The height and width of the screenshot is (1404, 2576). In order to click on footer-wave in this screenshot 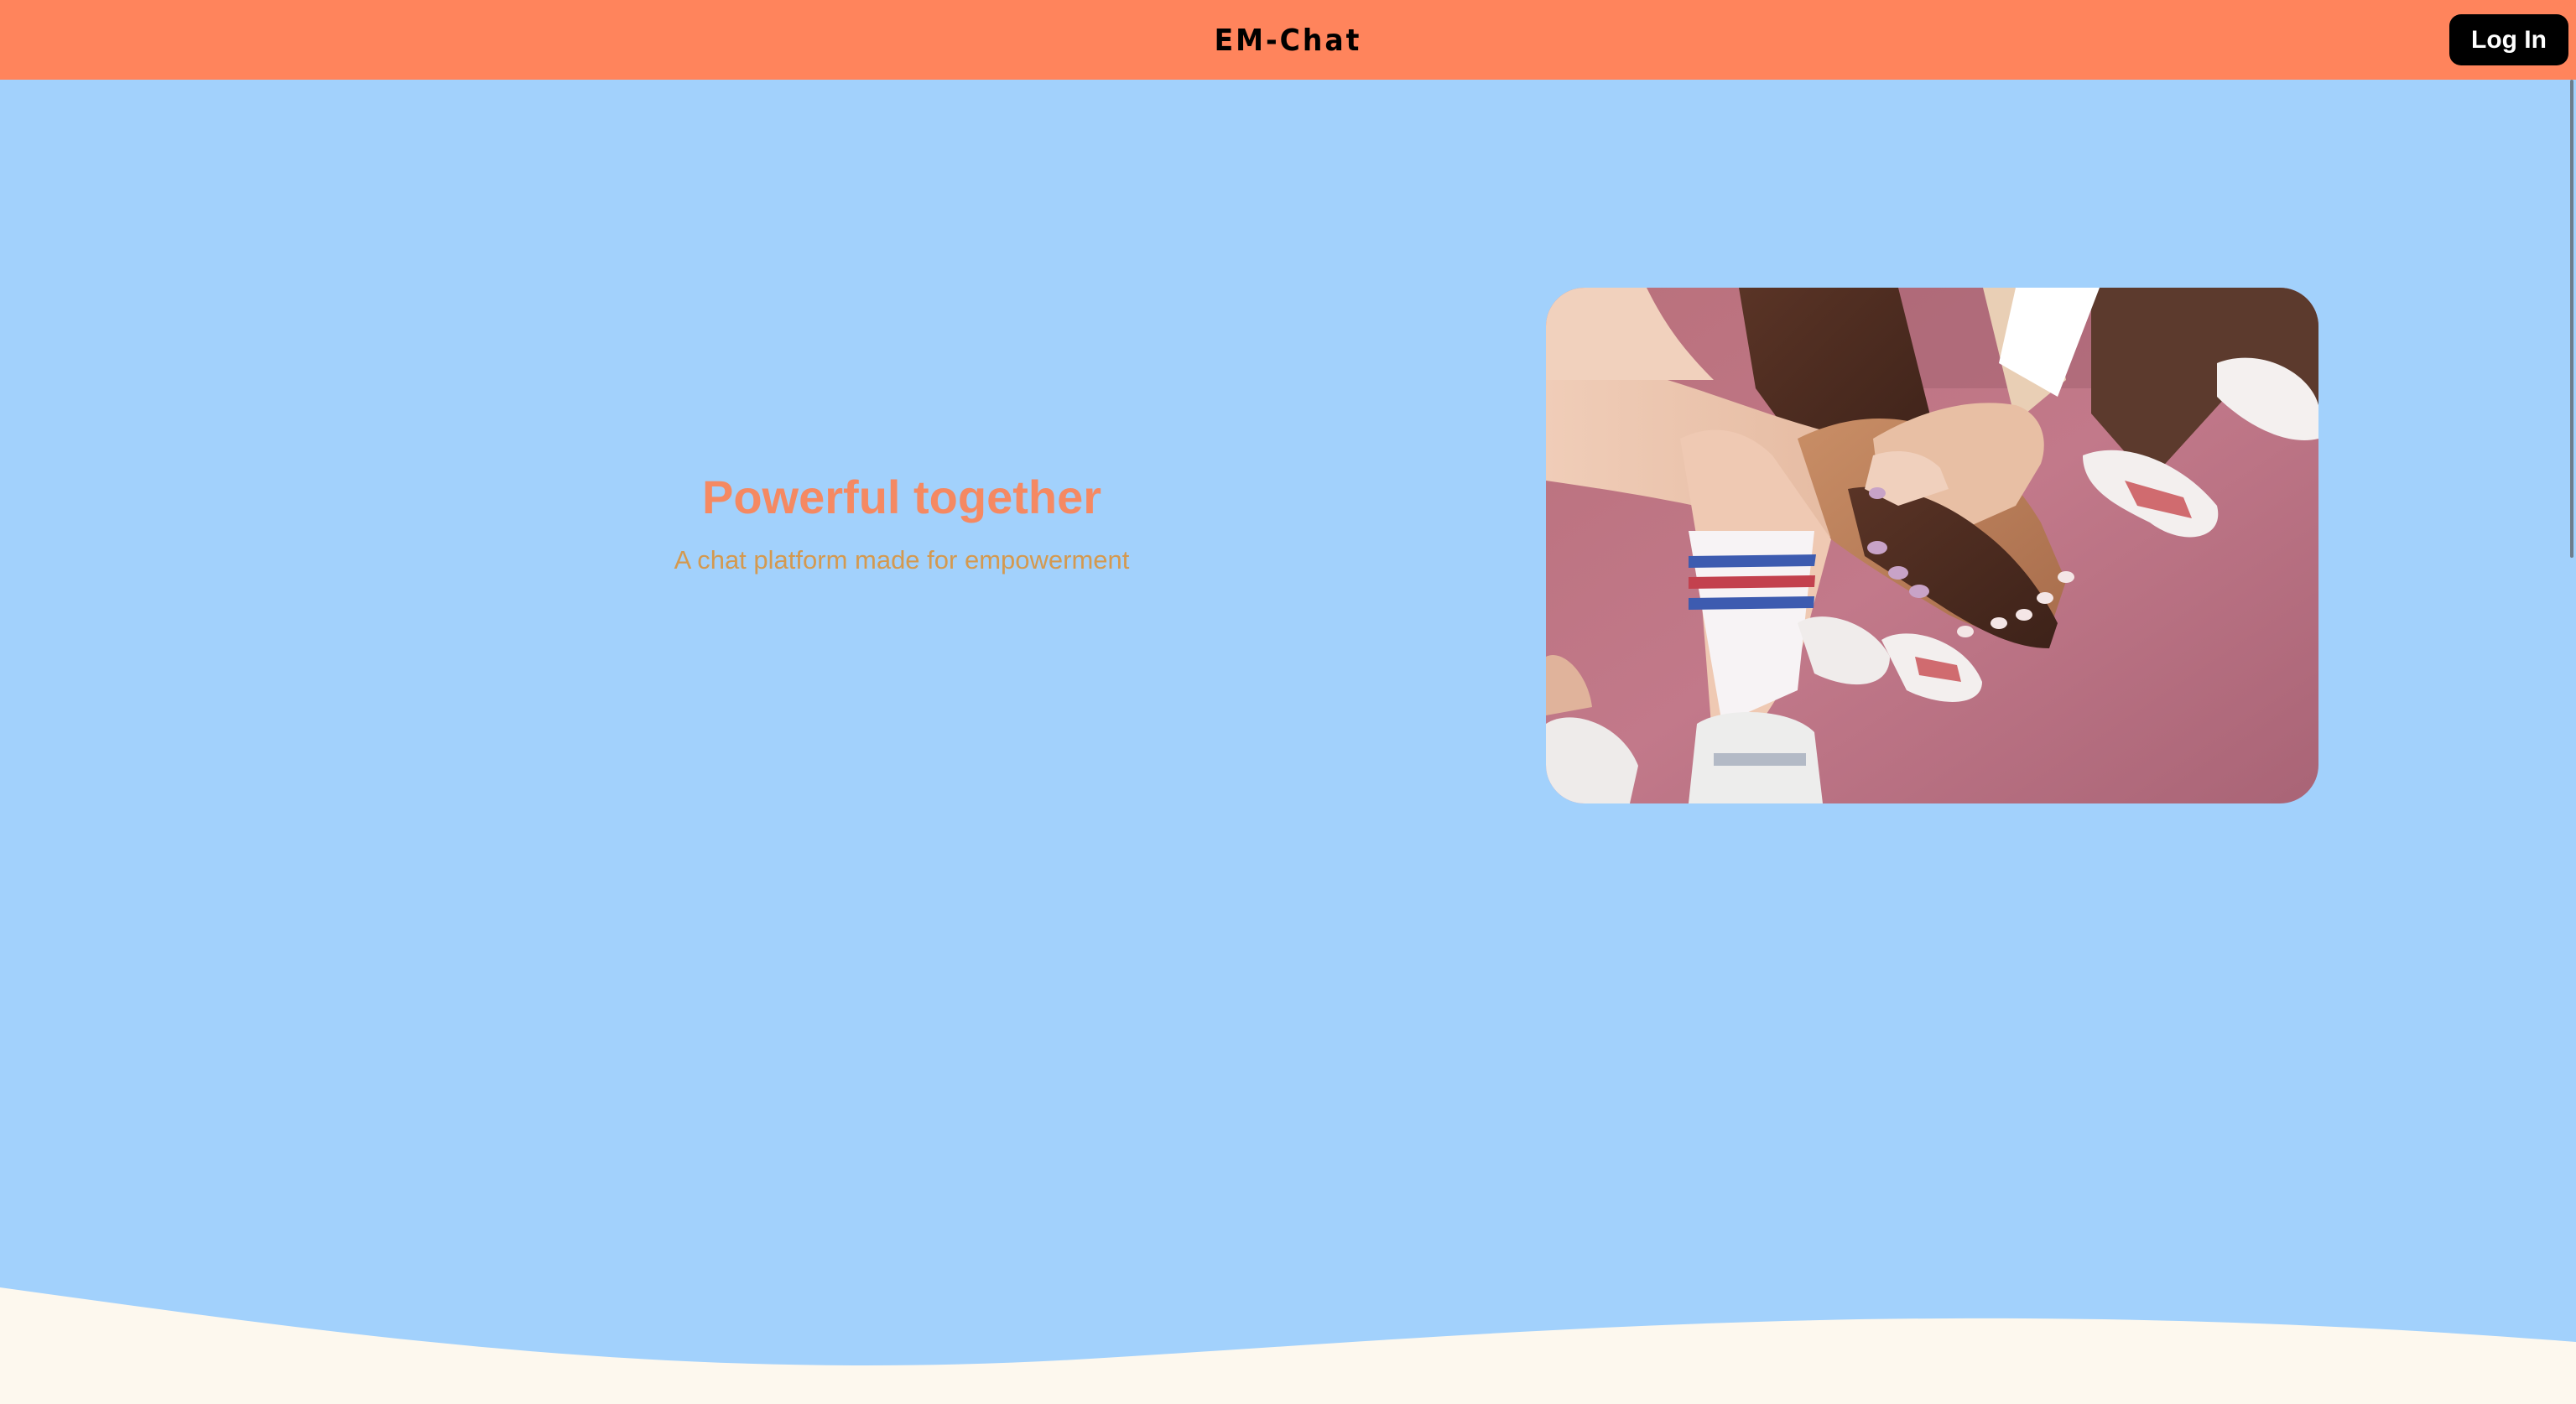, I will do `click(1288, 1345)`.